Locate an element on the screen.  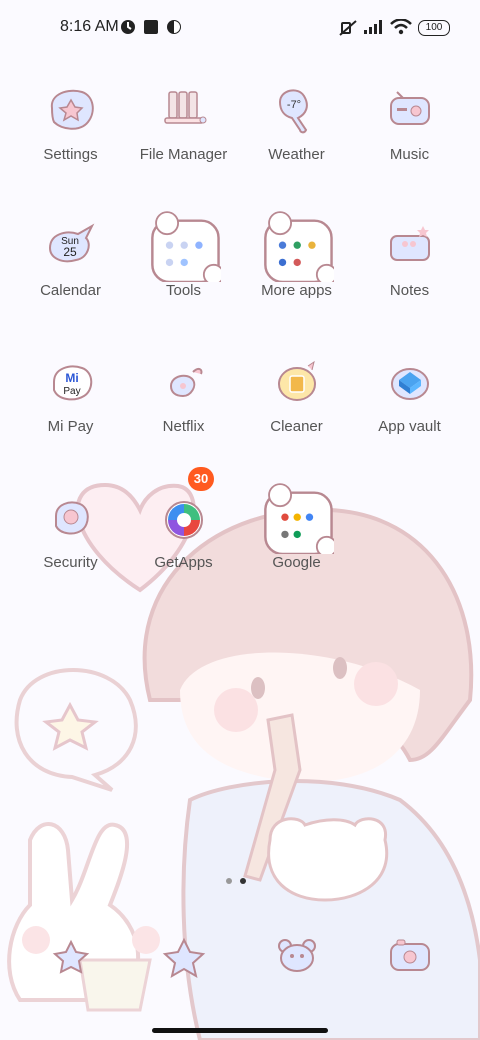
folder-more-apps: More apps is located at coordinates (296, 276).